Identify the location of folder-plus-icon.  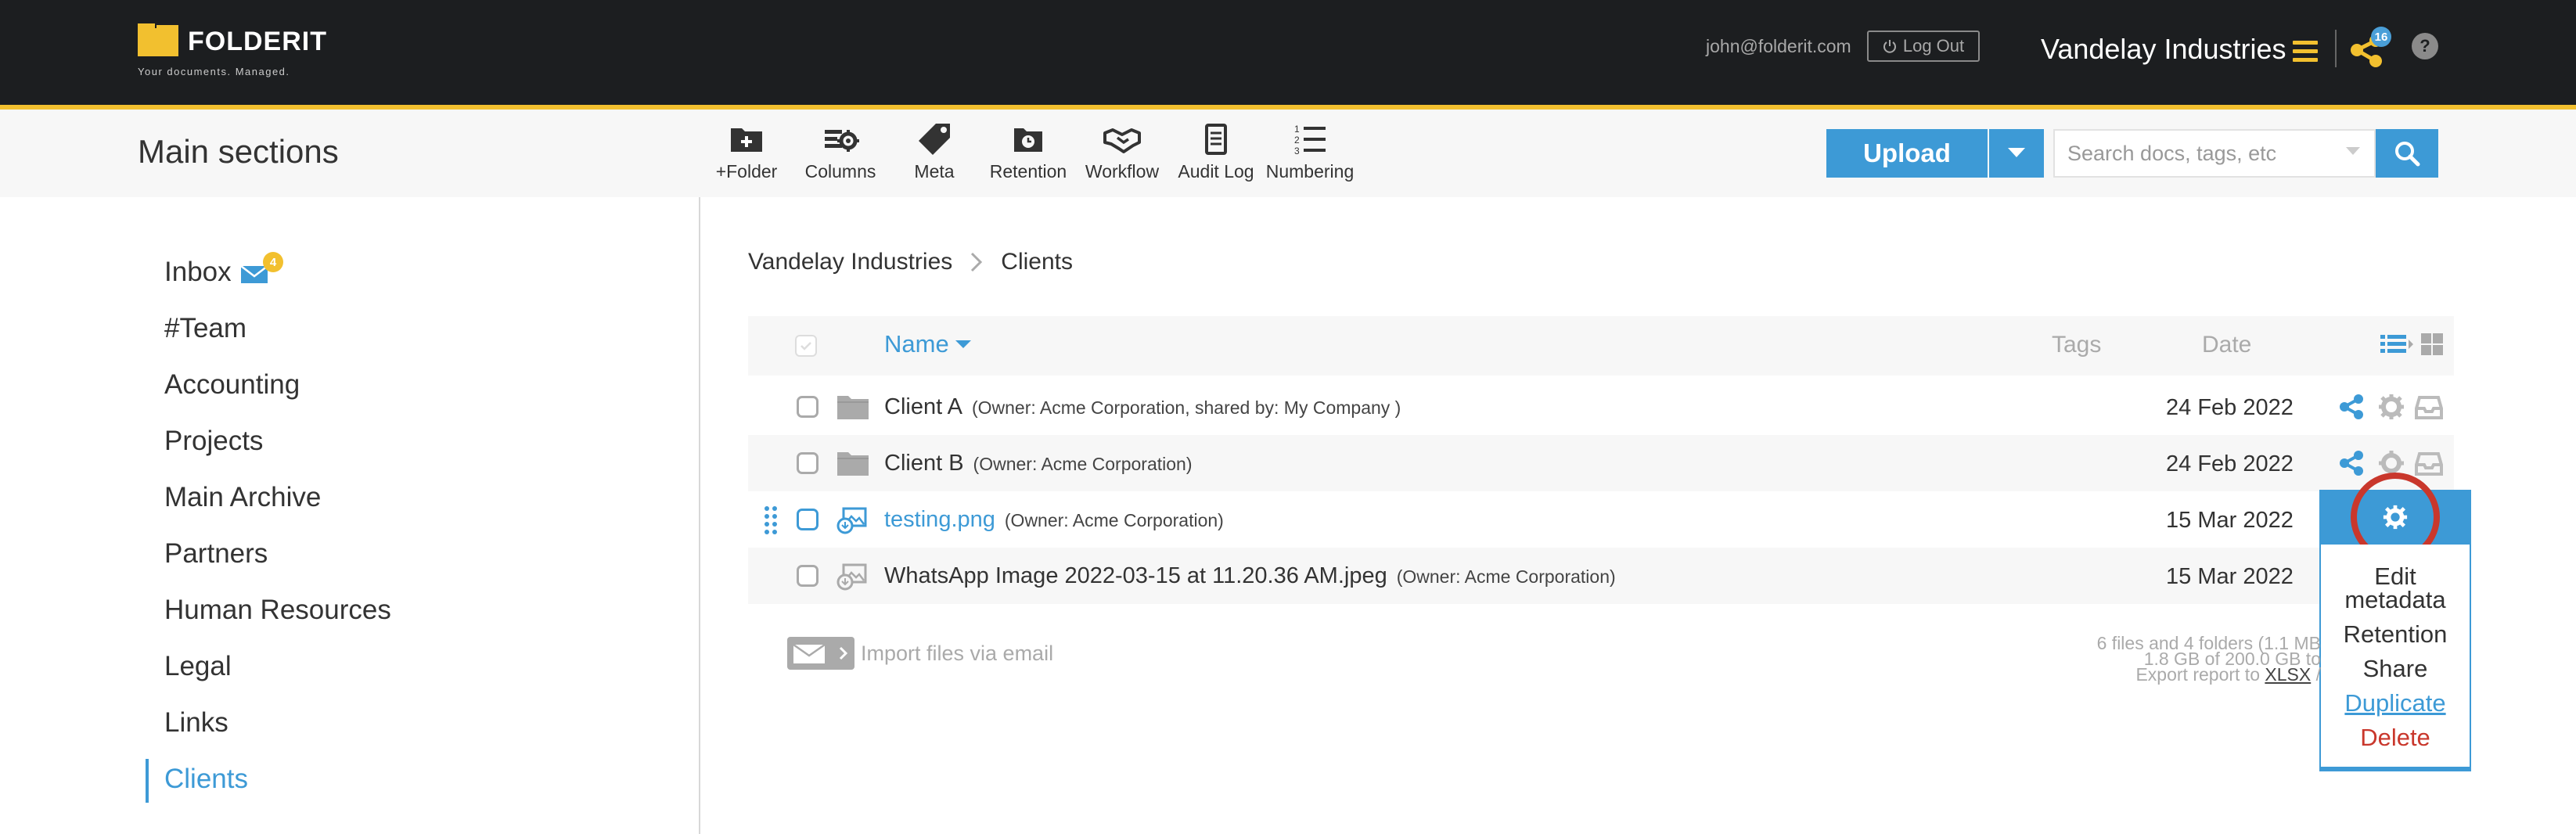
(747, 140).